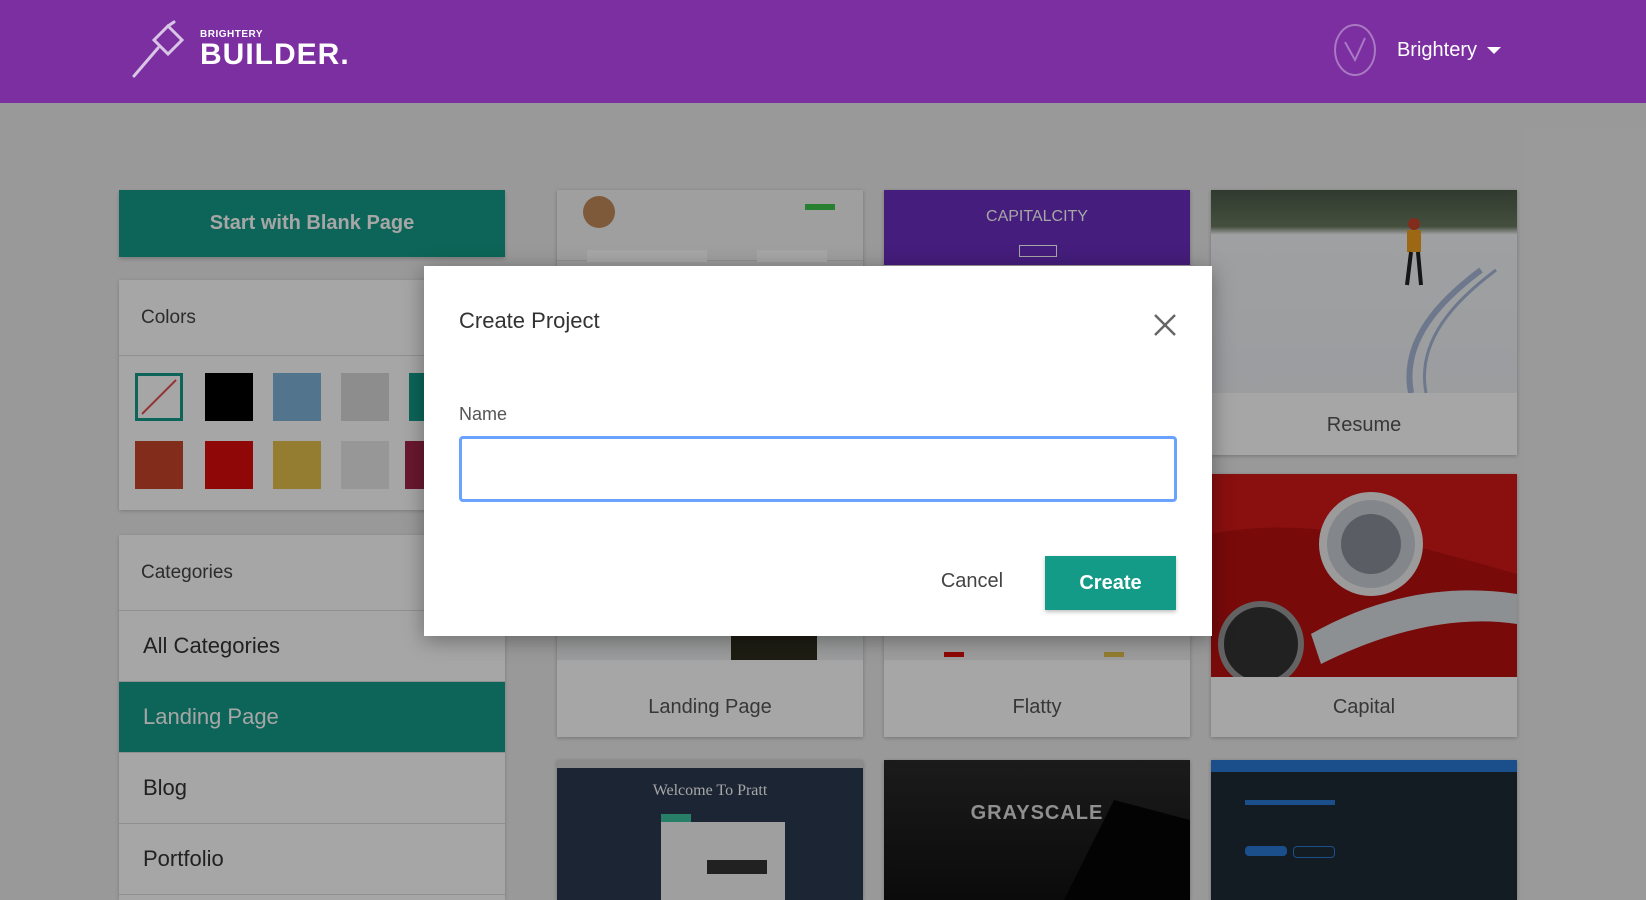 This screenshot has width=1646, height=900. I want to click on cancel-button: Cancel, so click(972, 581).